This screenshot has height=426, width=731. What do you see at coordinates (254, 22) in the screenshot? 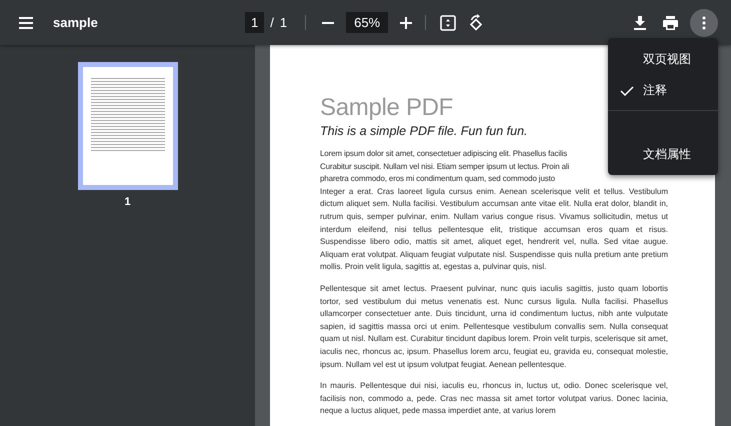
I see `page-number-field: 1` at bounding box center [254, 22].